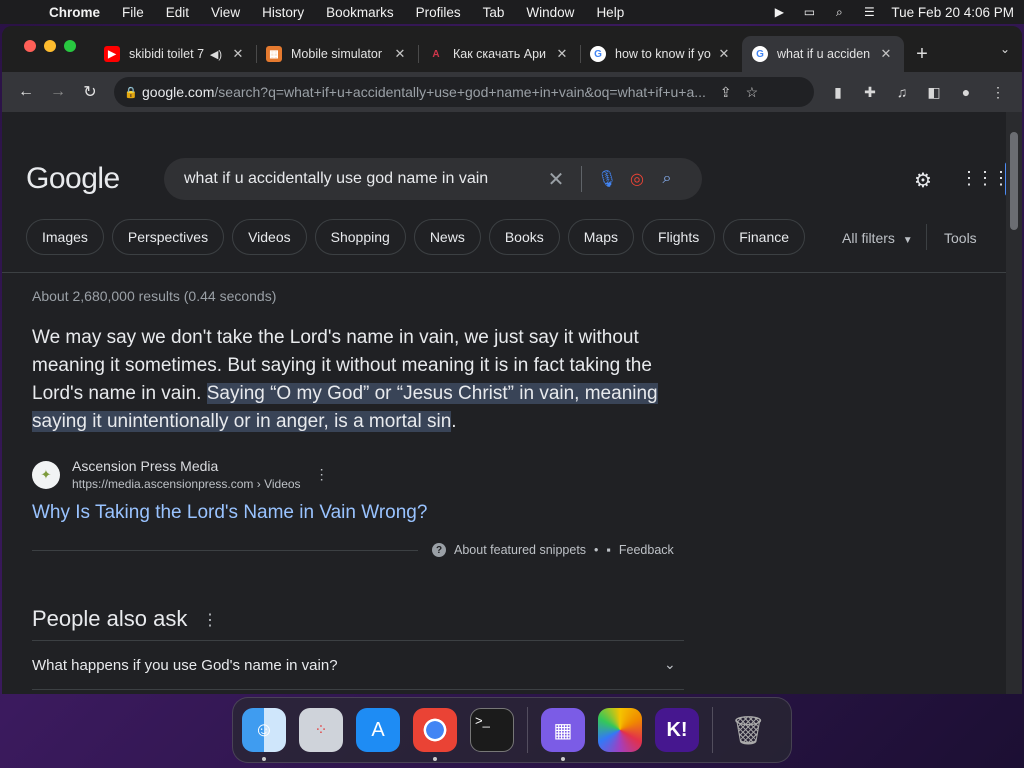  What do you see at coordinates (520, 550) in the screenshot?
I see `about-snippets-link: About featured snippets` at bounding box center [520, 550].